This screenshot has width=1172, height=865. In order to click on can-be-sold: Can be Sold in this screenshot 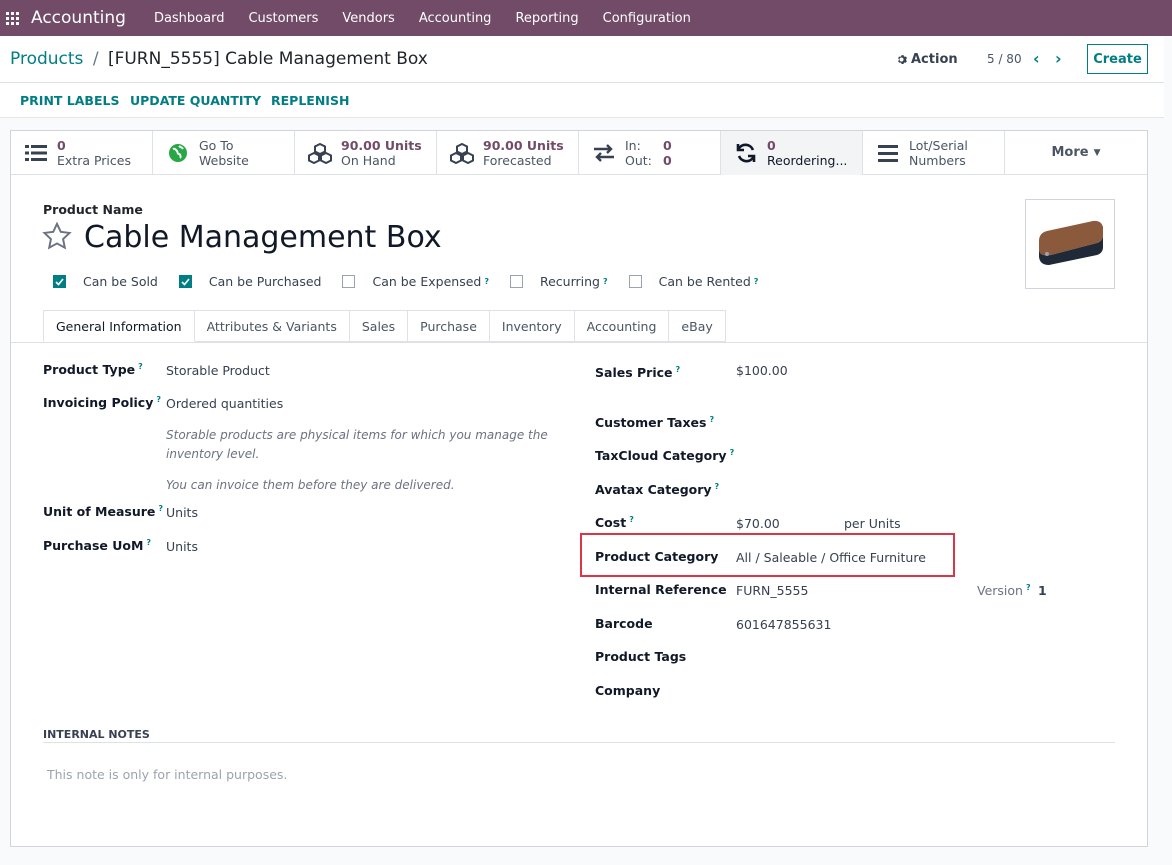, I will do `click(105, 281)`.